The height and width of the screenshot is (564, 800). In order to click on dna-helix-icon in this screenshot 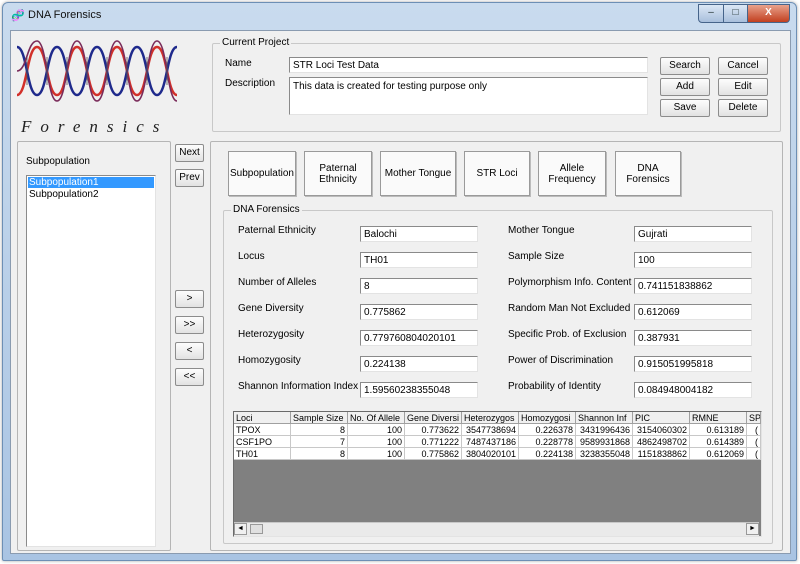, I will do `click(97, 71)`.